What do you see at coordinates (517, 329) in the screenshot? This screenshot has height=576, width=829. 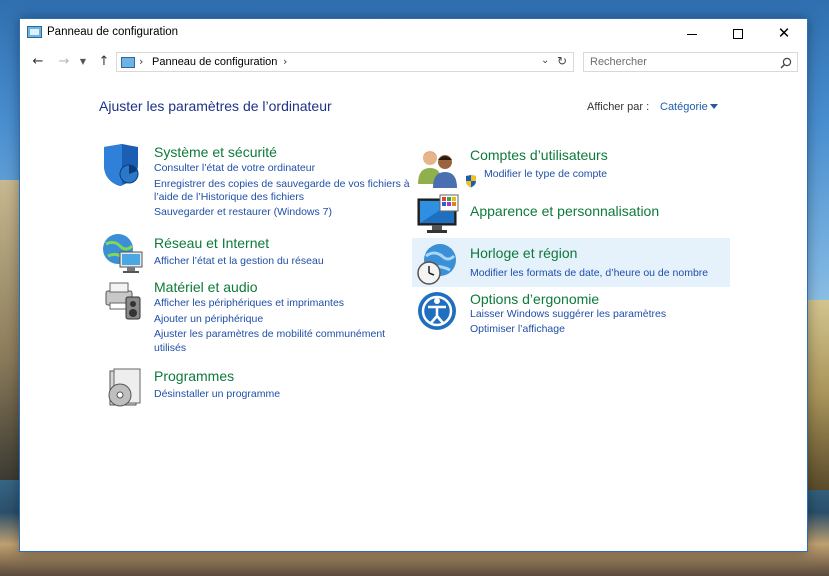 I see `link-optimize-display: Optimiser l’affichage` at bounding box center [517, 329].